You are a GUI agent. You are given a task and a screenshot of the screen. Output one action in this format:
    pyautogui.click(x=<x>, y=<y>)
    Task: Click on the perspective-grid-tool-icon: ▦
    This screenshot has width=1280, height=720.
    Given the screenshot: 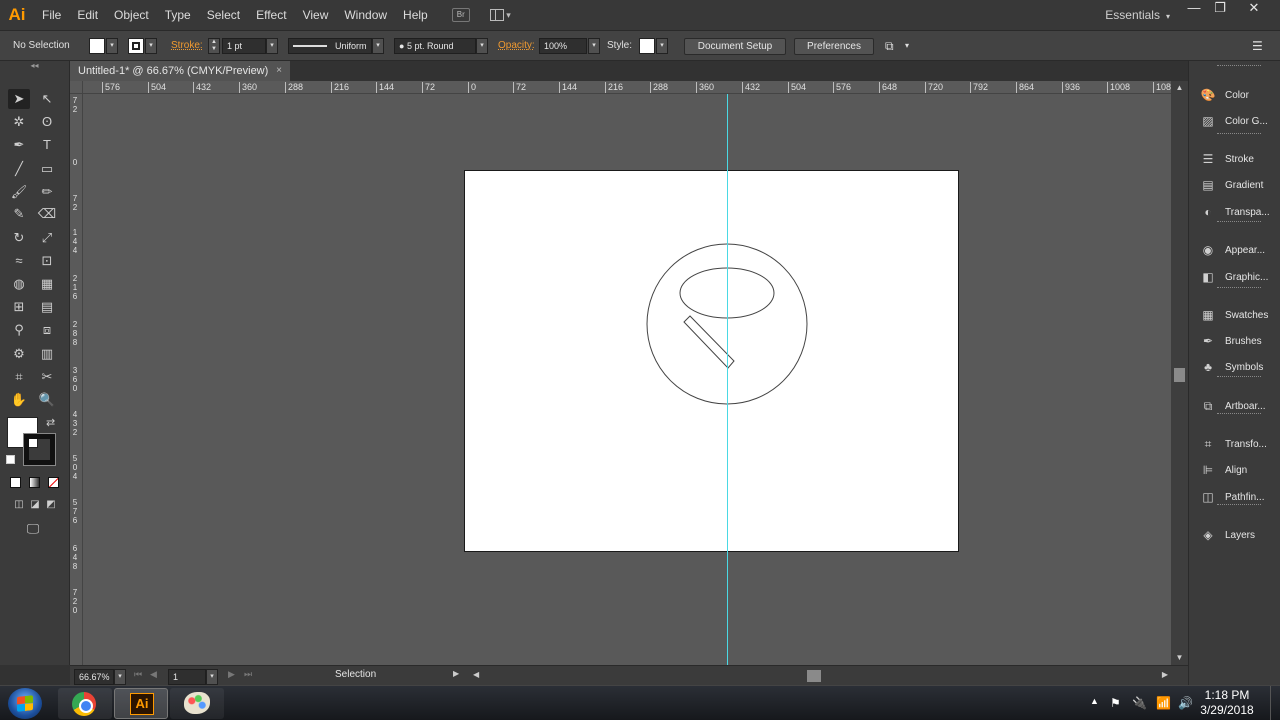 What is the action you would take?
    pyautogui.click(x=47, y=284)
    